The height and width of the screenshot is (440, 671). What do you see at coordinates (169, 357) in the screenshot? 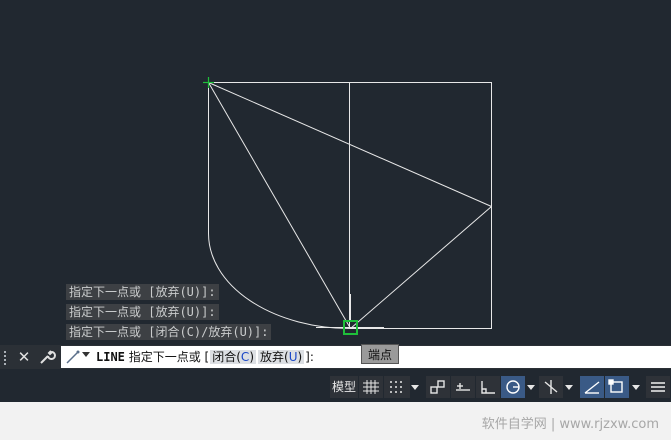
I see `command-prompt-text: 指定下一点或 [` at bounding box center [169, 357].